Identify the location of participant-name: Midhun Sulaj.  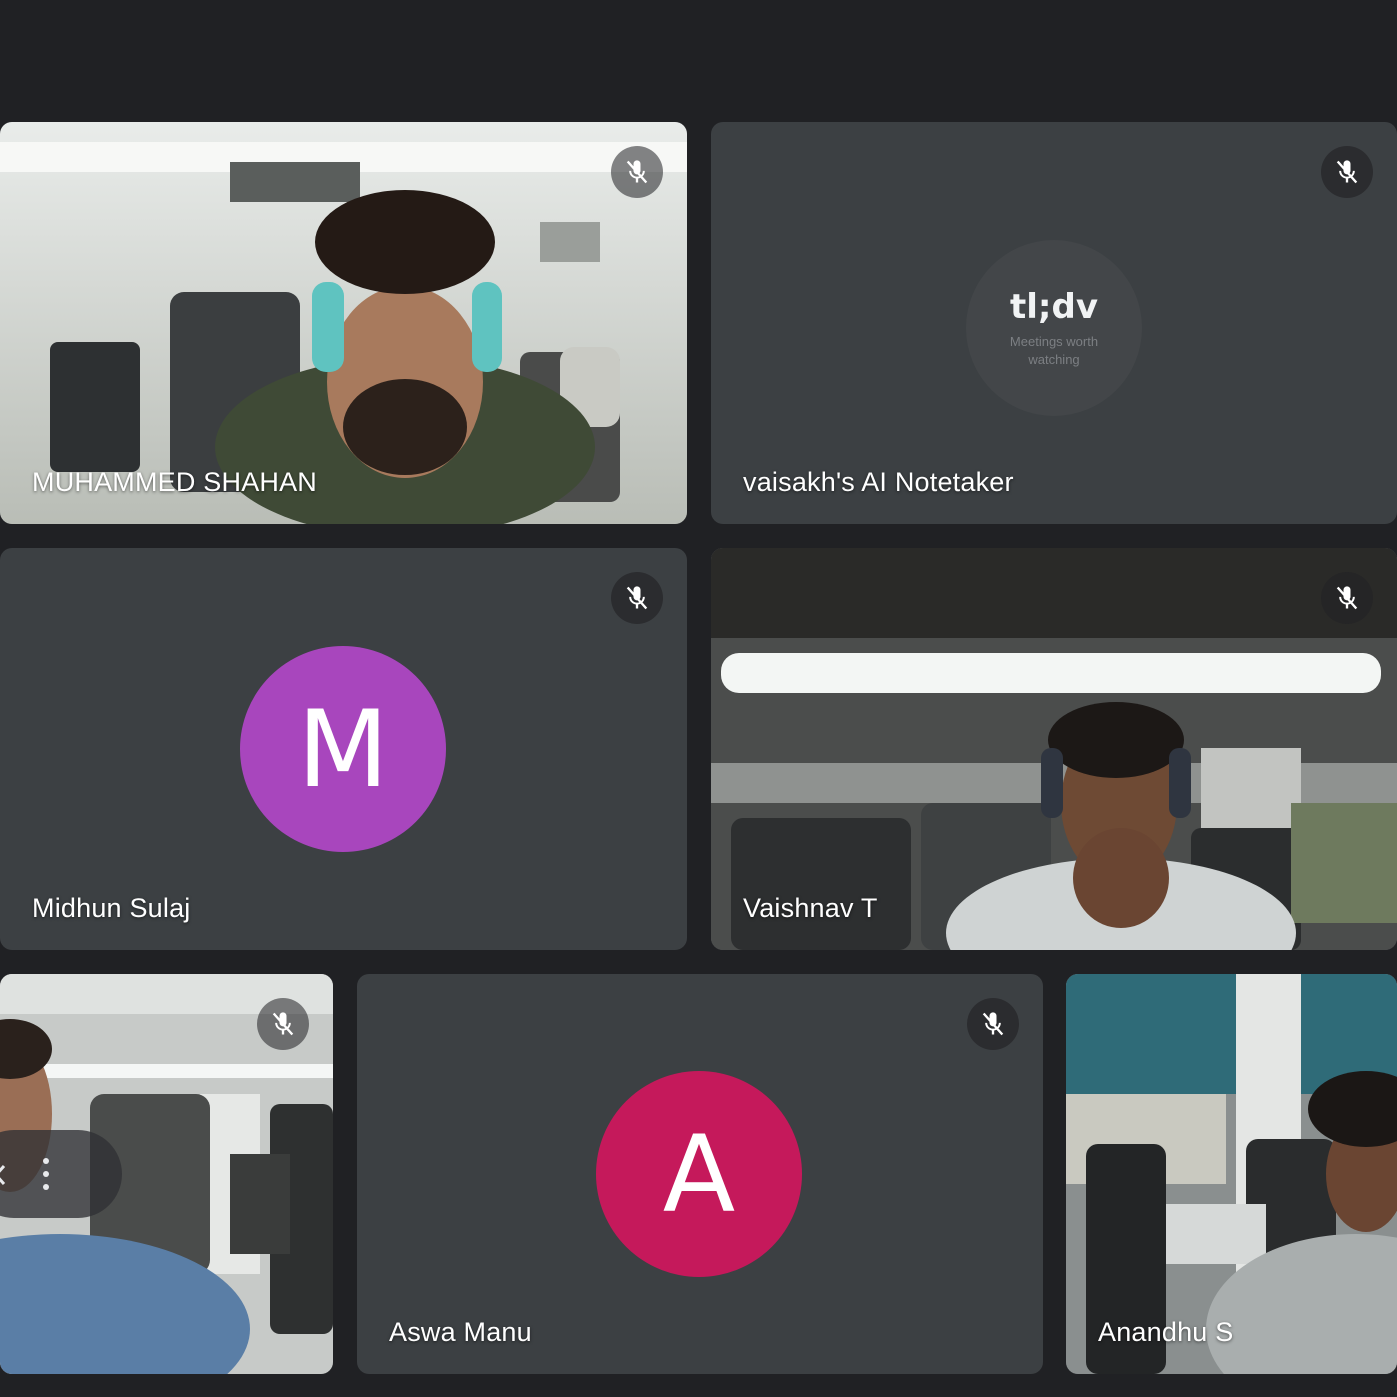
(111, 908).